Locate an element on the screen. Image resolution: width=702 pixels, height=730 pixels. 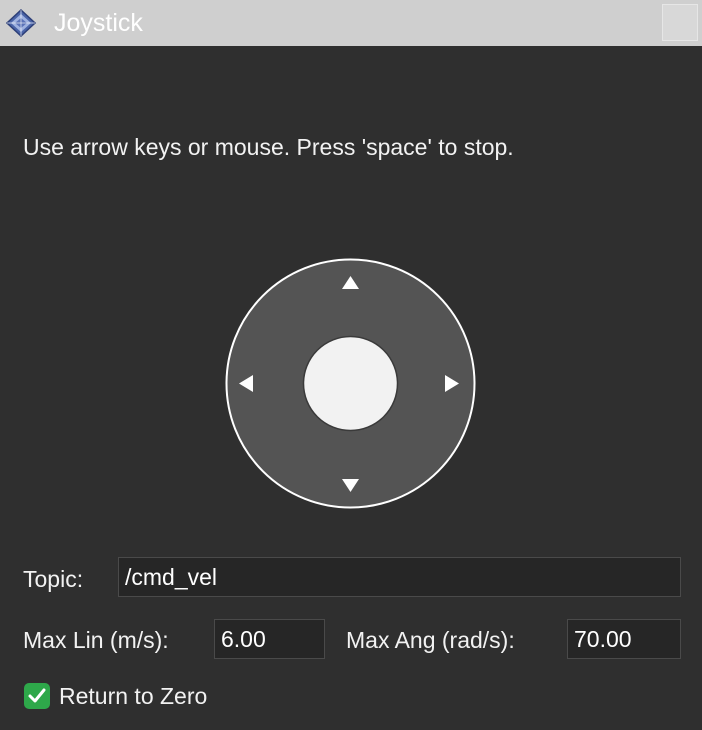
joystick-knob is located at coordinates (350, 383).